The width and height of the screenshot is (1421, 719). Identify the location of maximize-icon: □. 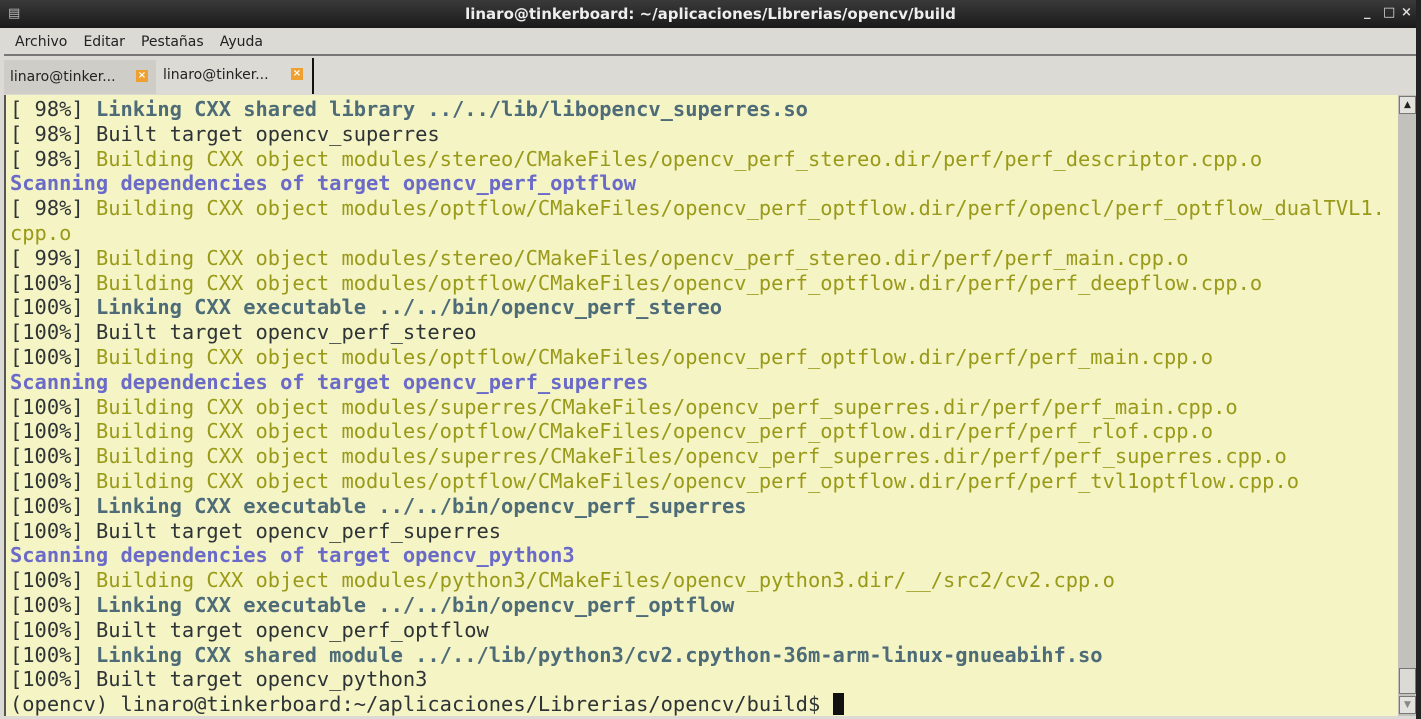
(1389, 12).